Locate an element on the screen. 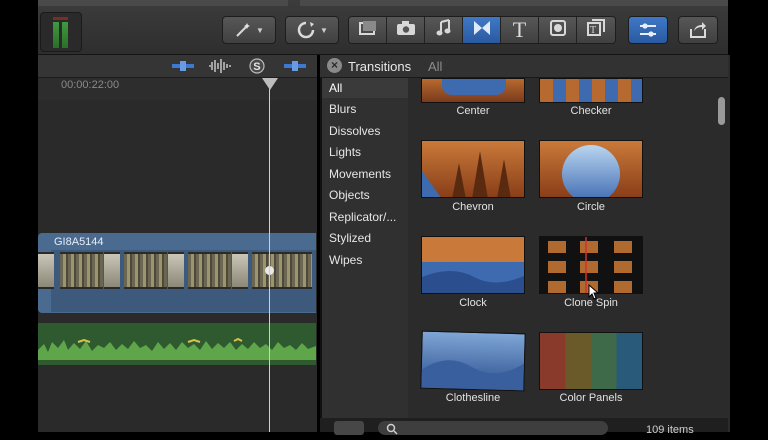  photo-browser-button is located at coordinates (368, 30).